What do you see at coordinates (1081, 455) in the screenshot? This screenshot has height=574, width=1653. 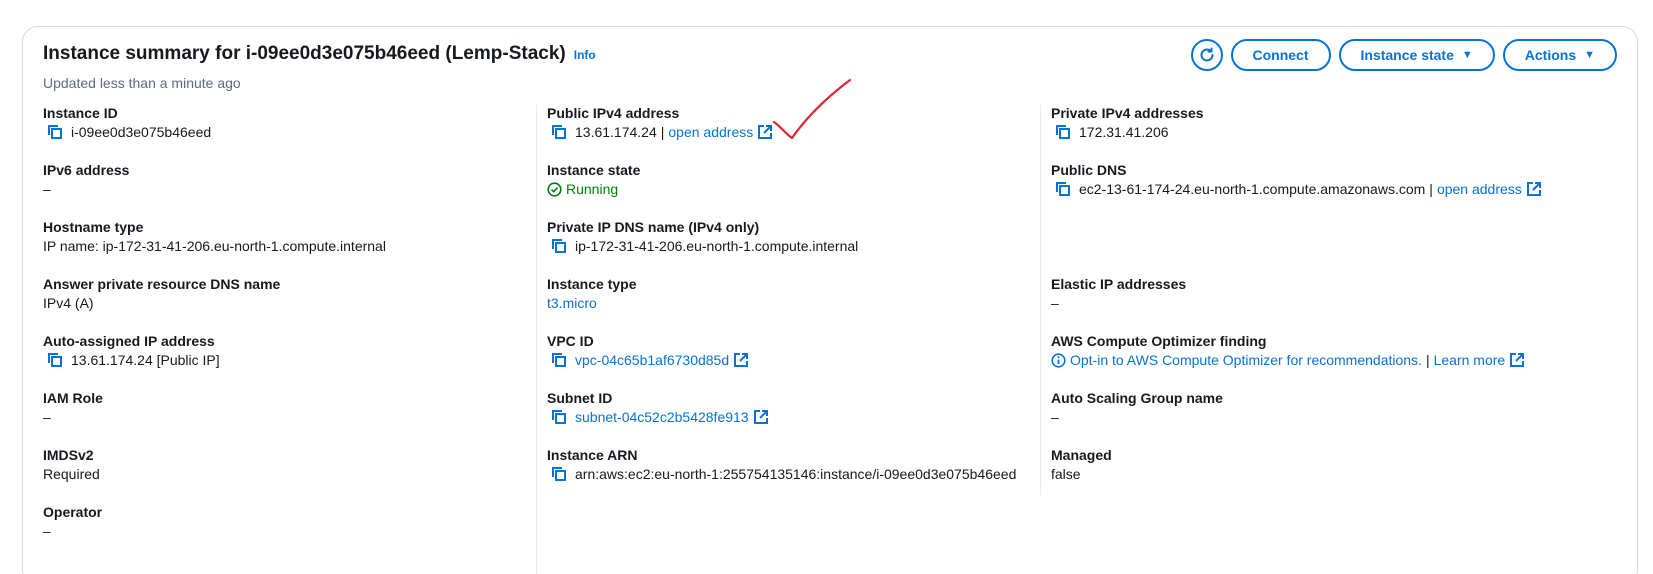 I see `field-label: Managed` at bounding box center [1081, 455].